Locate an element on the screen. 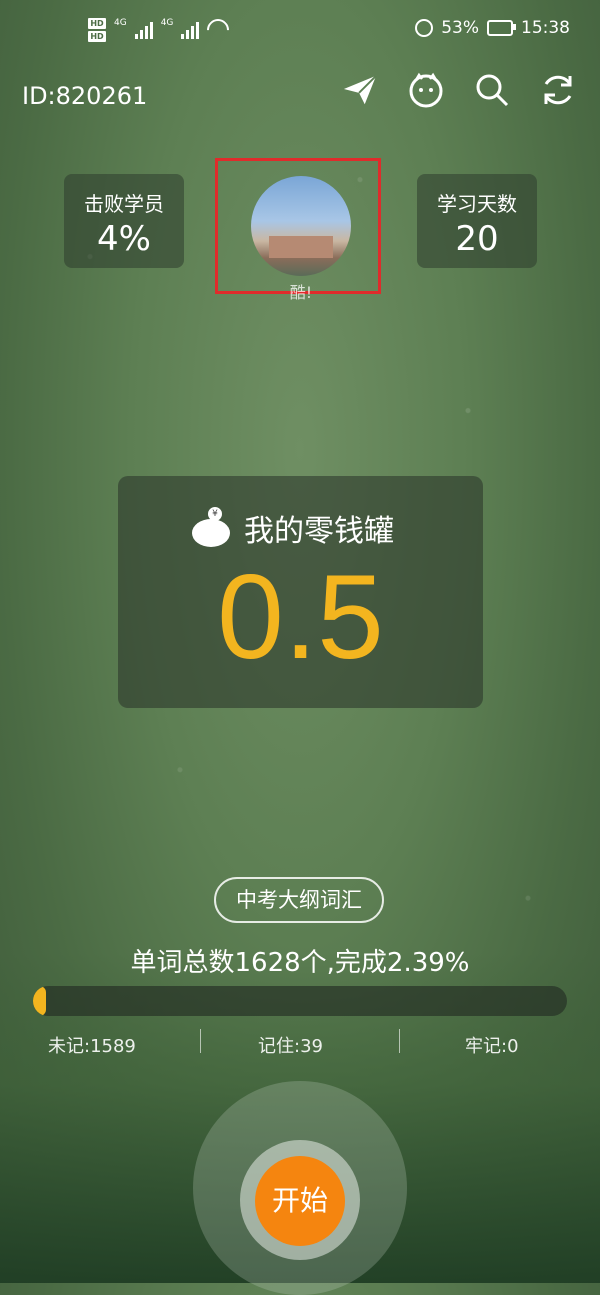  piggy-bank-header: ¥ 我的零钱罐 is located at coordinates (293, 528).